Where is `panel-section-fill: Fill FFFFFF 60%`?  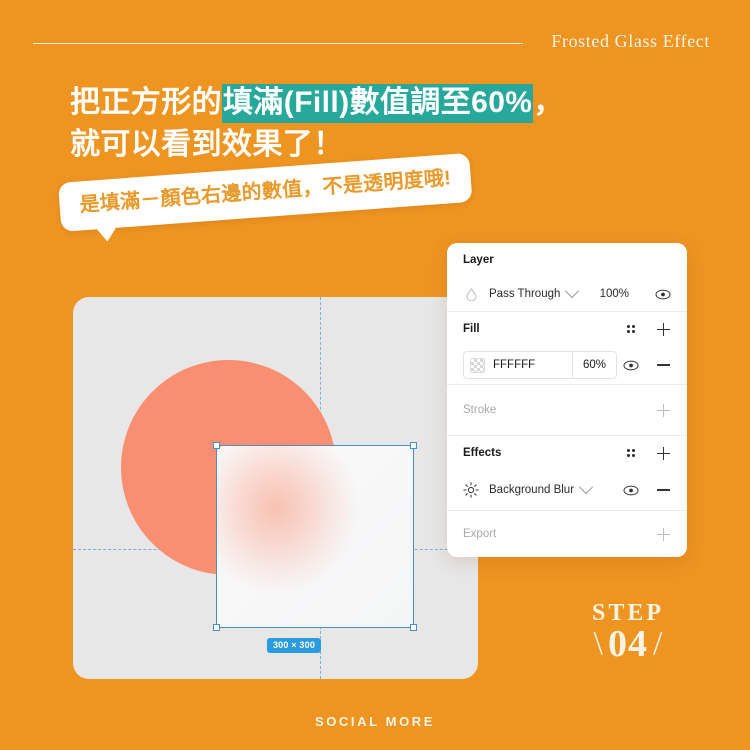
panel-section-fill: Fill FFFFFF 60% is located at coordinates (567, 348).